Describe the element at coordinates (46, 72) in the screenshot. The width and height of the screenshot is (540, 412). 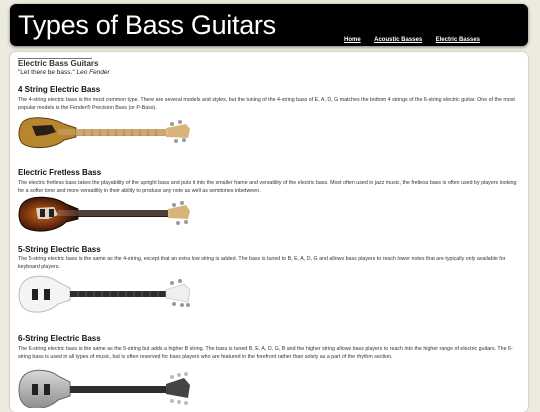
I see `quote-text: "Let there be bass."` at that location.